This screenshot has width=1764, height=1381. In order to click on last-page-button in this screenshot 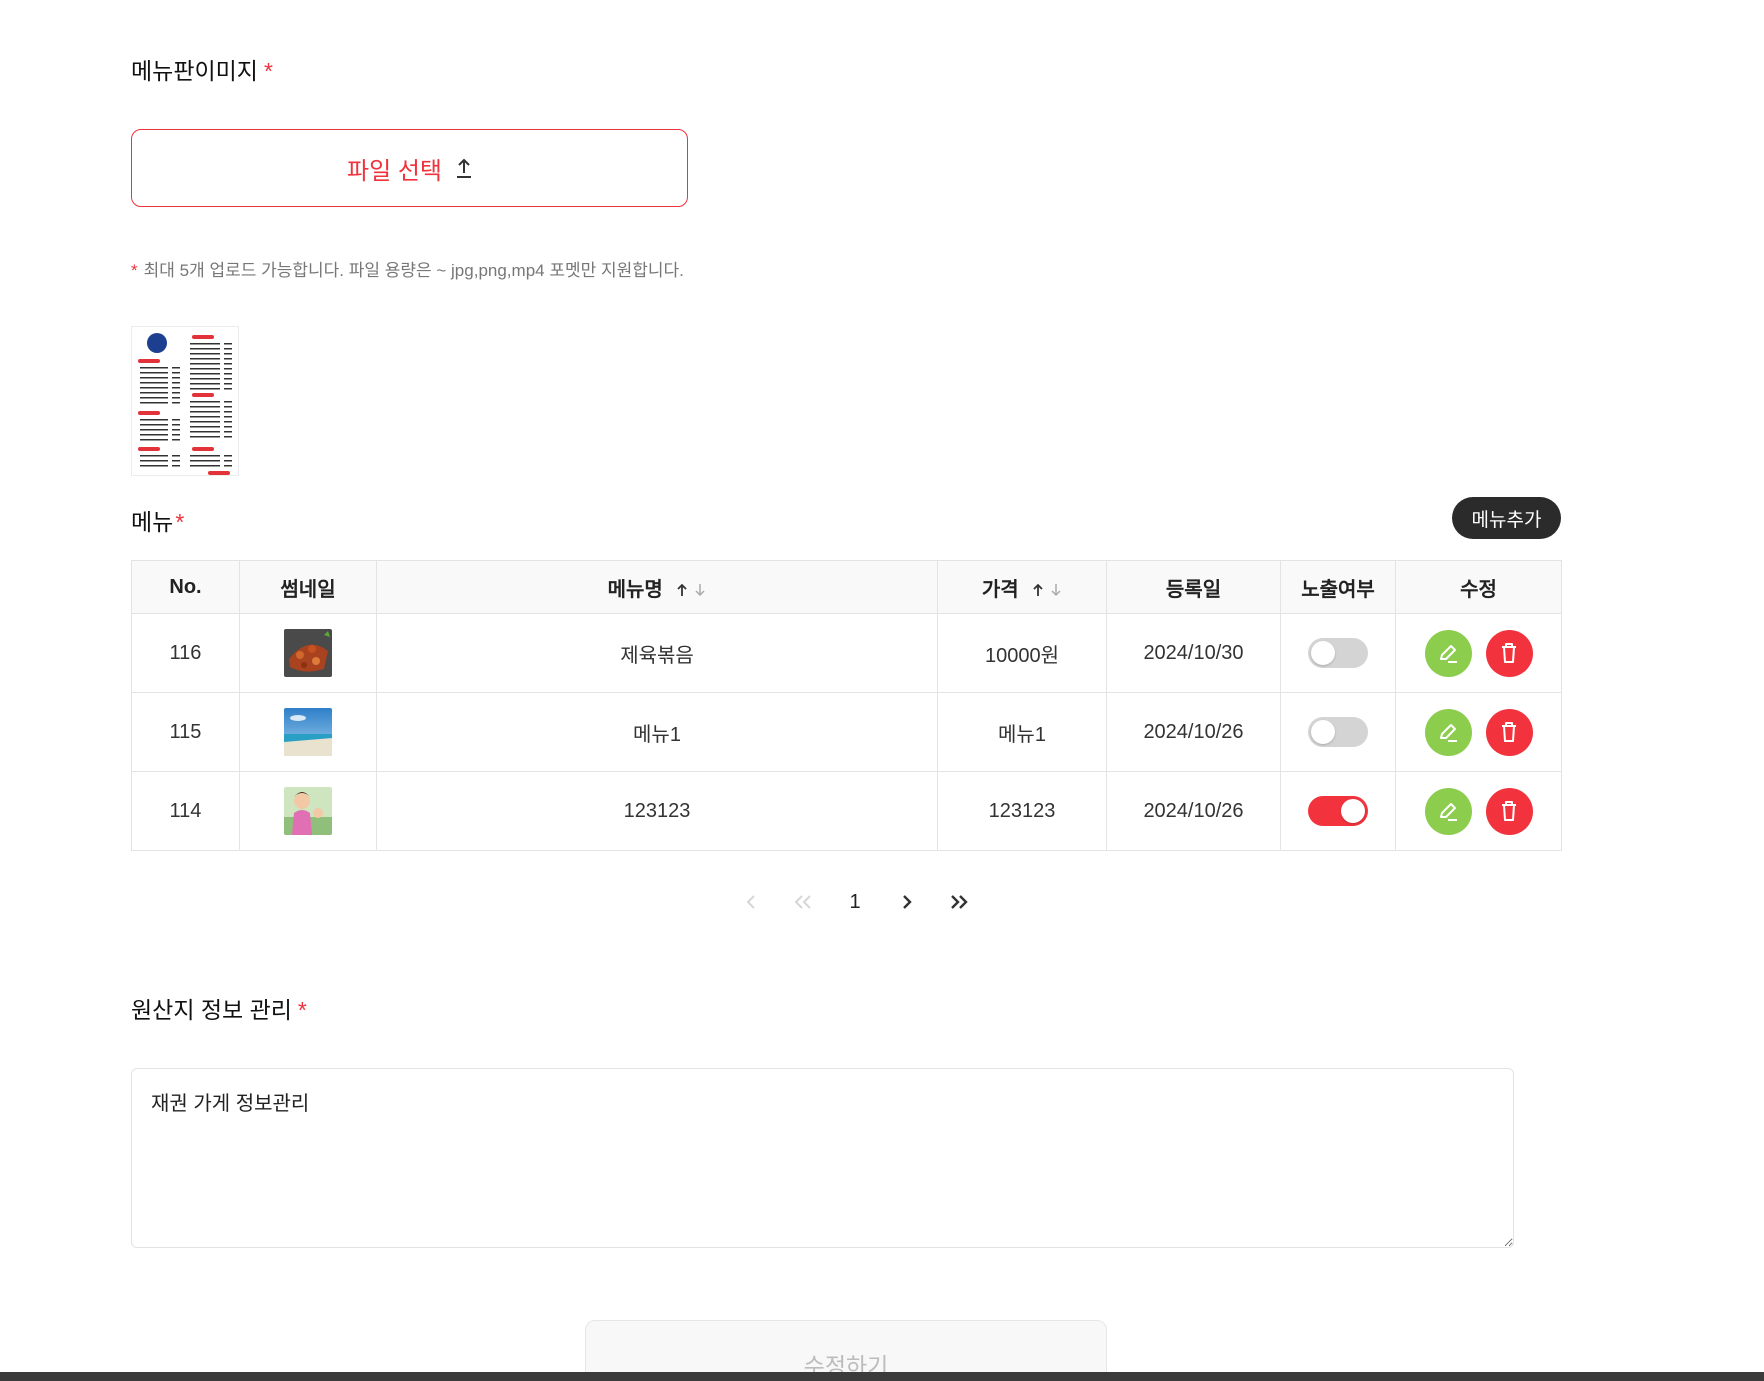, I will do `click(959, 902)`.